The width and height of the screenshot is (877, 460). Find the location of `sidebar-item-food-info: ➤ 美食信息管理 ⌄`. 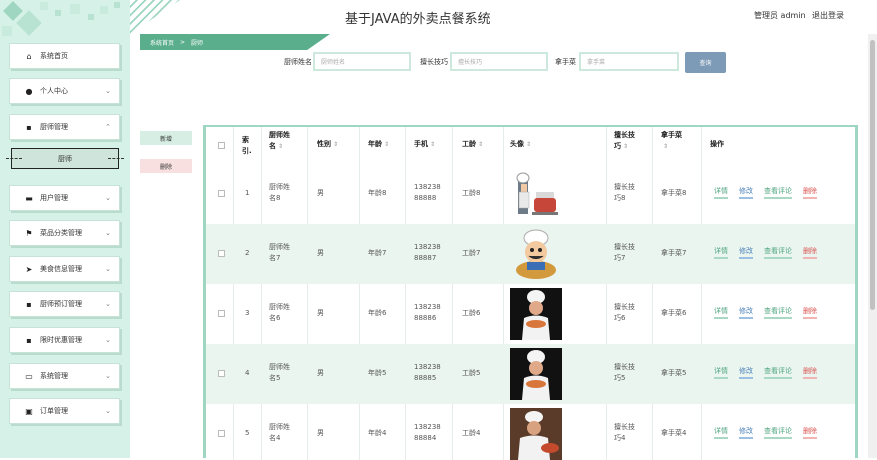

sidebar-item-food-info: ➤ 美食信息管理 ⌄ is located at coordinates (64, 269).